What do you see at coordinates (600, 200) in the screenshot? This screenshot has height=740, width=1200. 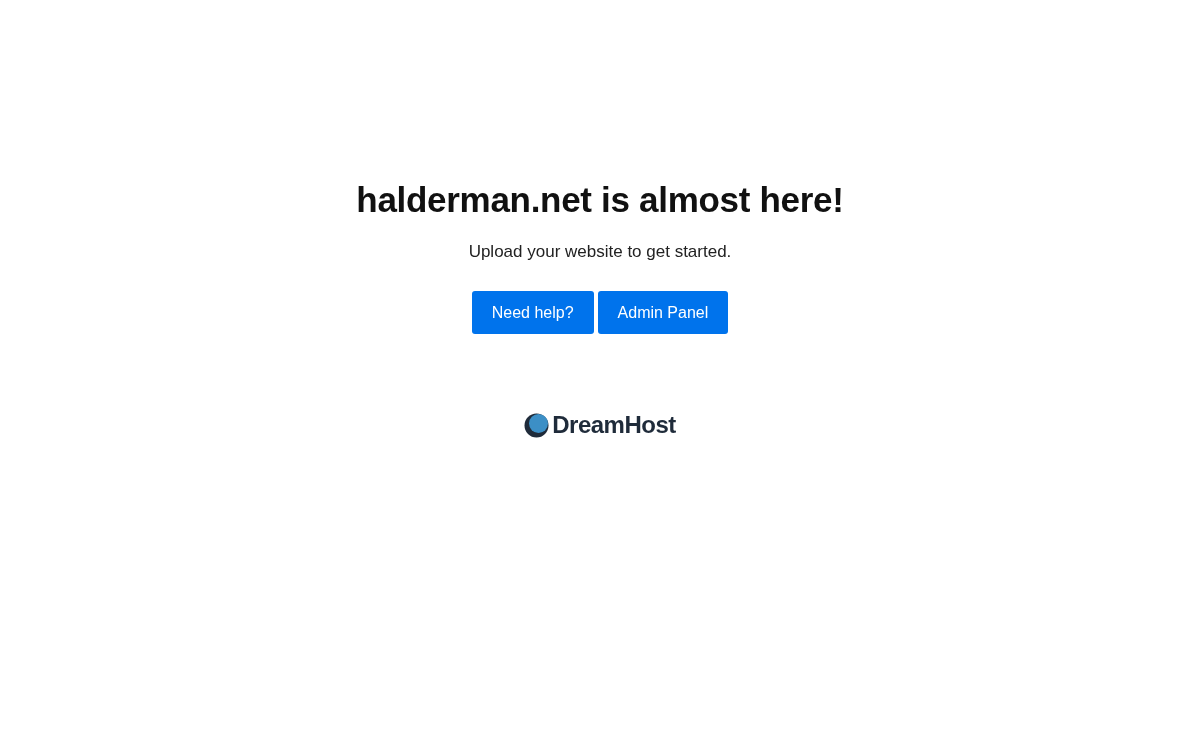 I see `page-heading: halderman.net is almost here!` at bounding box center [600, 200].